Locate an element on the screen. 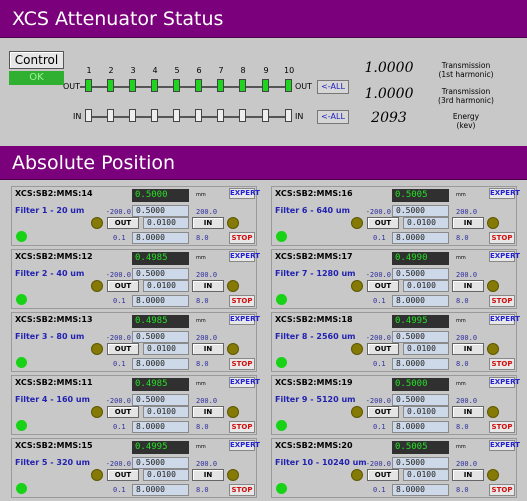  high-limit: 200.0 is located at coordinates (207, 275).